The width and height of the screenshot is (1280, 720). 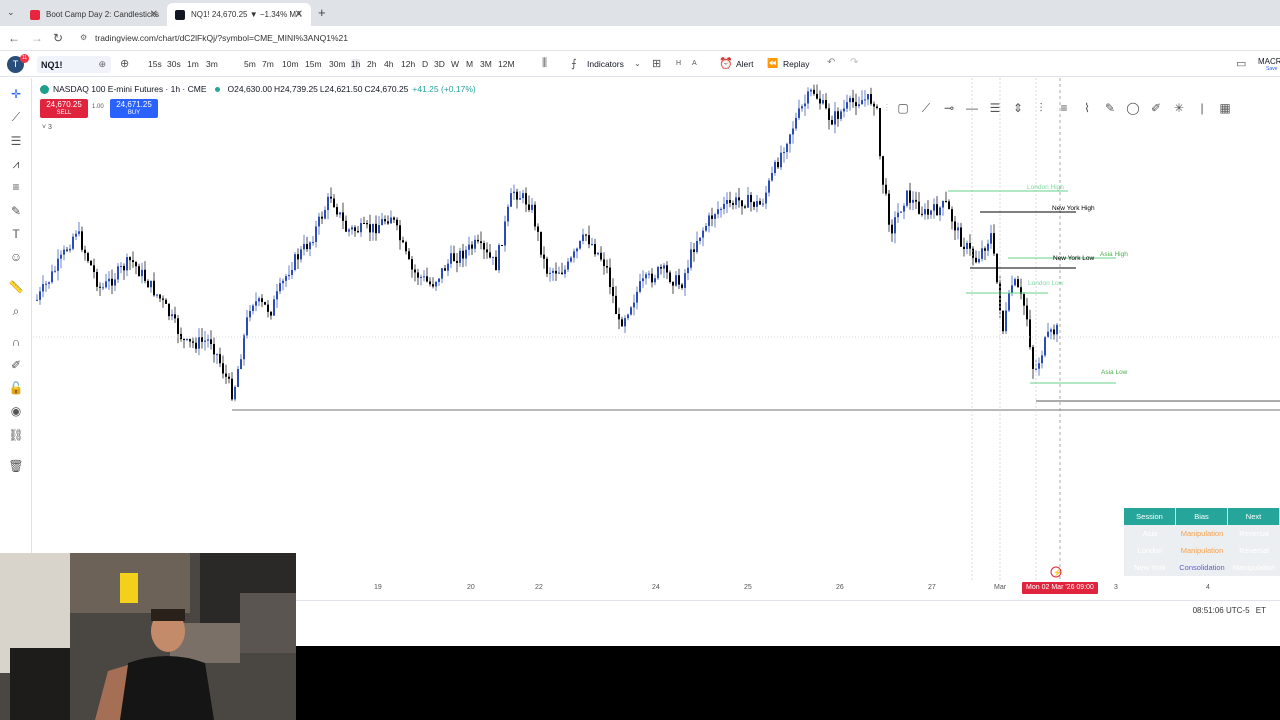 I want to click on drag-handle-icon: ⋮, so click(x=887, y=108).